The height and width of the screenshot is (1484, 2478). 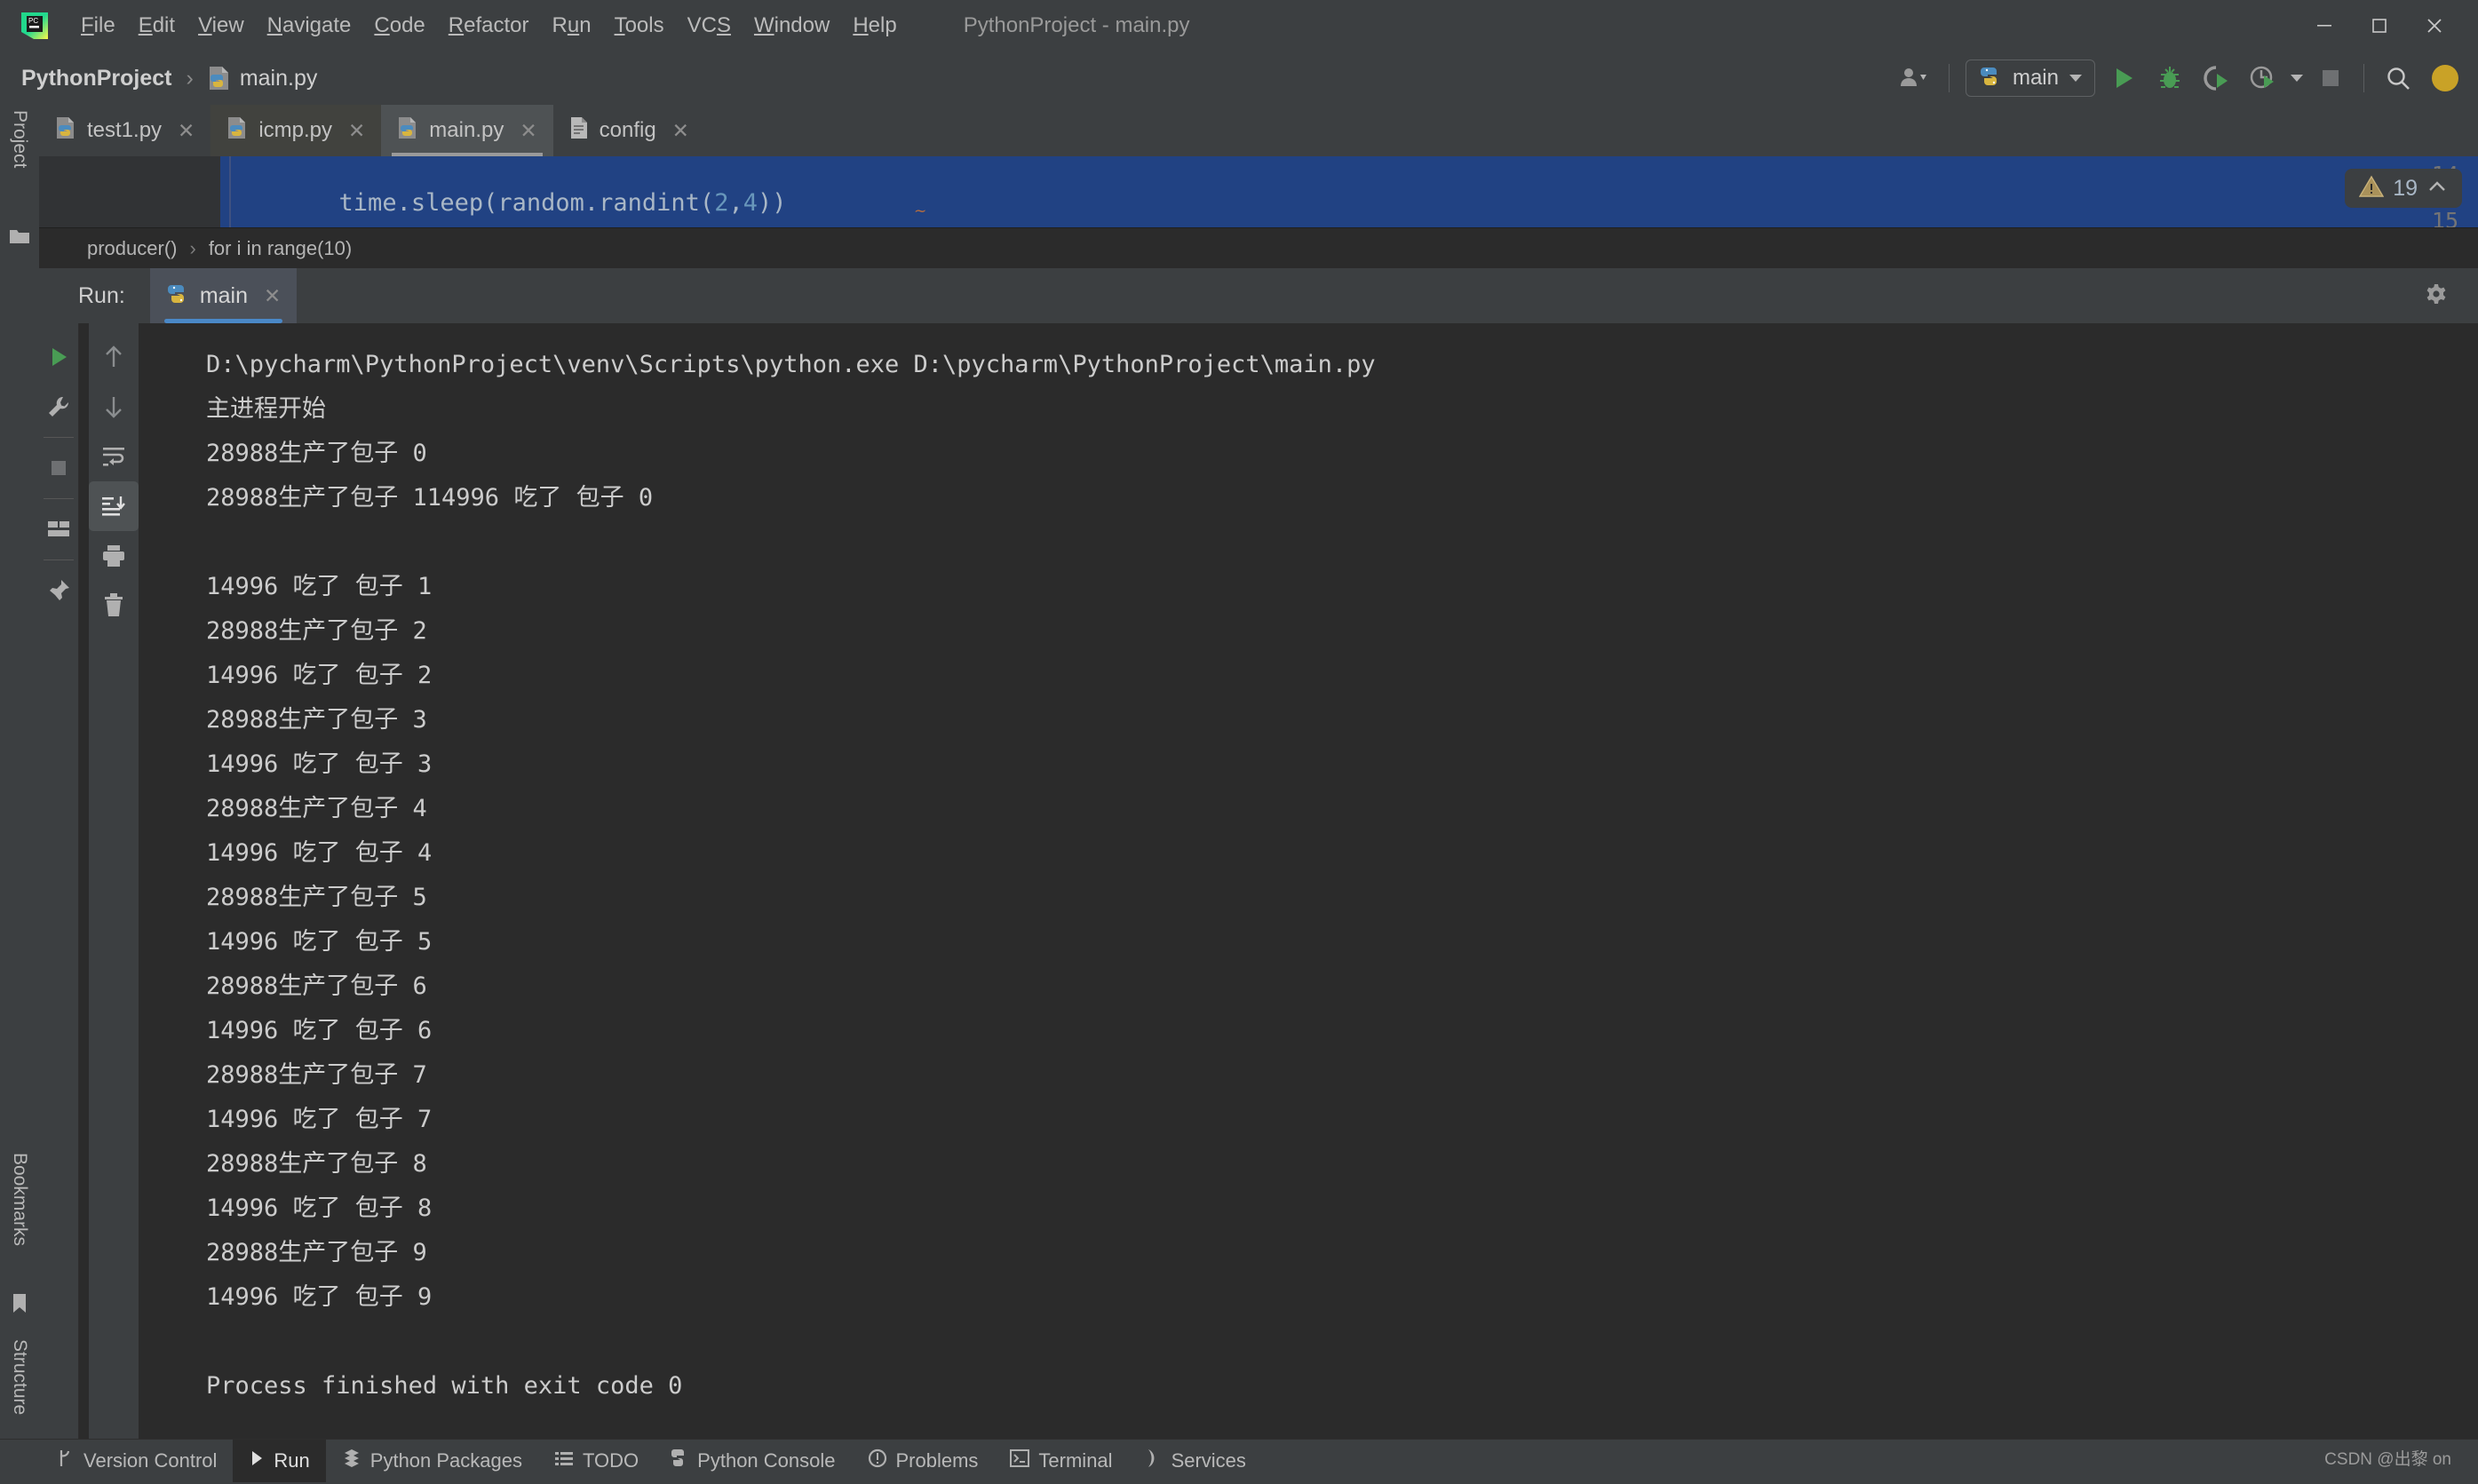 I want to click on menu-window: Window, so click(x=792, y=26).